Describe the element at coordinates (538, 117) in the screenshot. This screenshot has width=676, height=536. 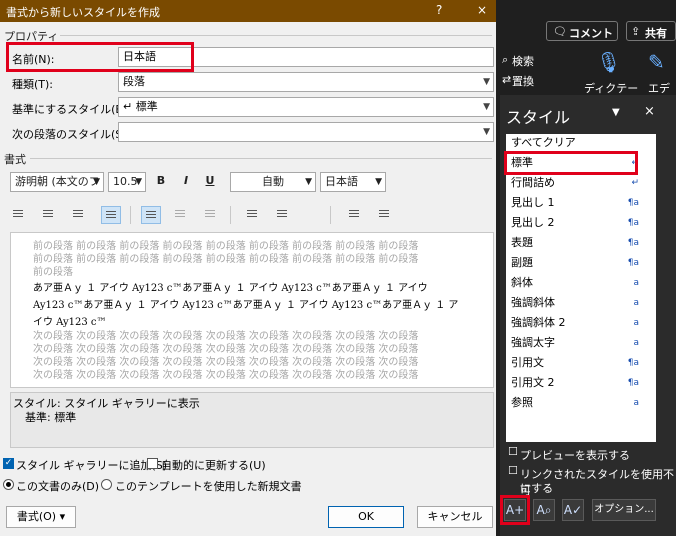
I see `styles-pane-title: スタイル` at that location.